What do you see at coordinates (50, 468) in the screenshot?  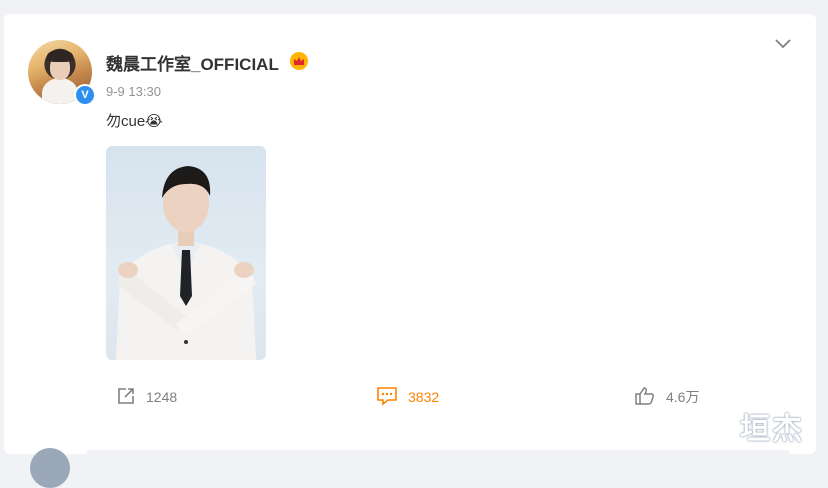 I see `next-post-avatar` at bounding box center [50, 468].